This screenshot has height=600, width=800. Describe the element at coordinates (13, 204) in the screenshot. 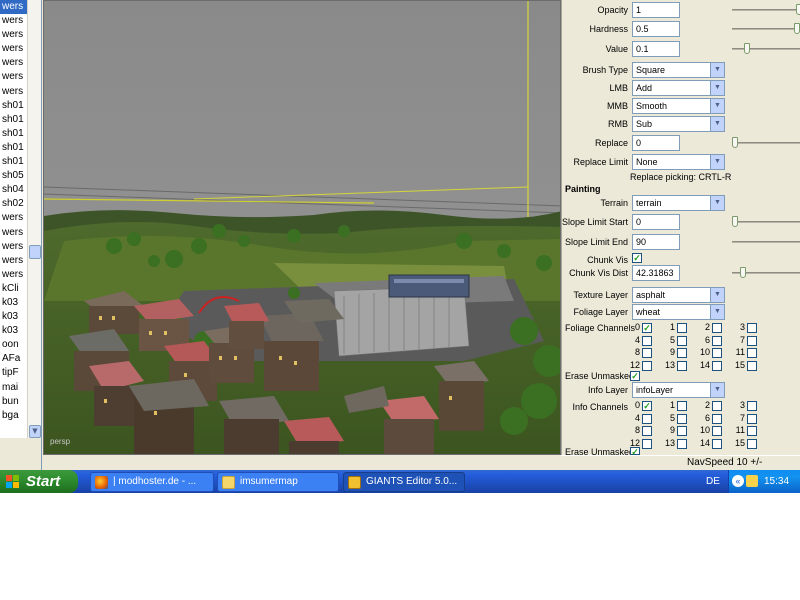

I see `scenegraph-list-item: sh02` at that location.